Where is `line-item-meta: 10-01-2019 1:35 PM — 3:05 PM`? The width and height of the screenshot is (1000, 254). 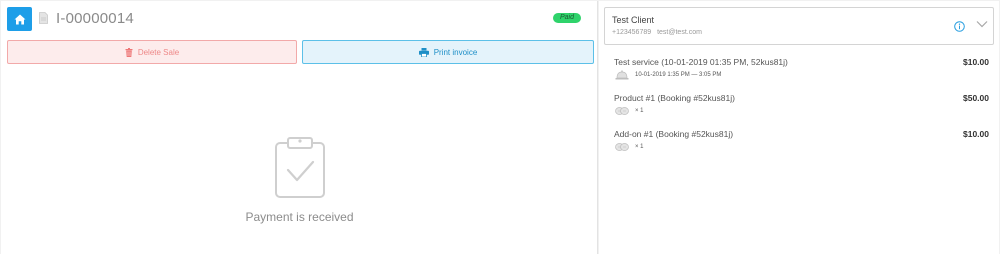
line-item-meta: 10-01-2019 1:35 PM — 3:05 PM is located at coordinates (668, 75).